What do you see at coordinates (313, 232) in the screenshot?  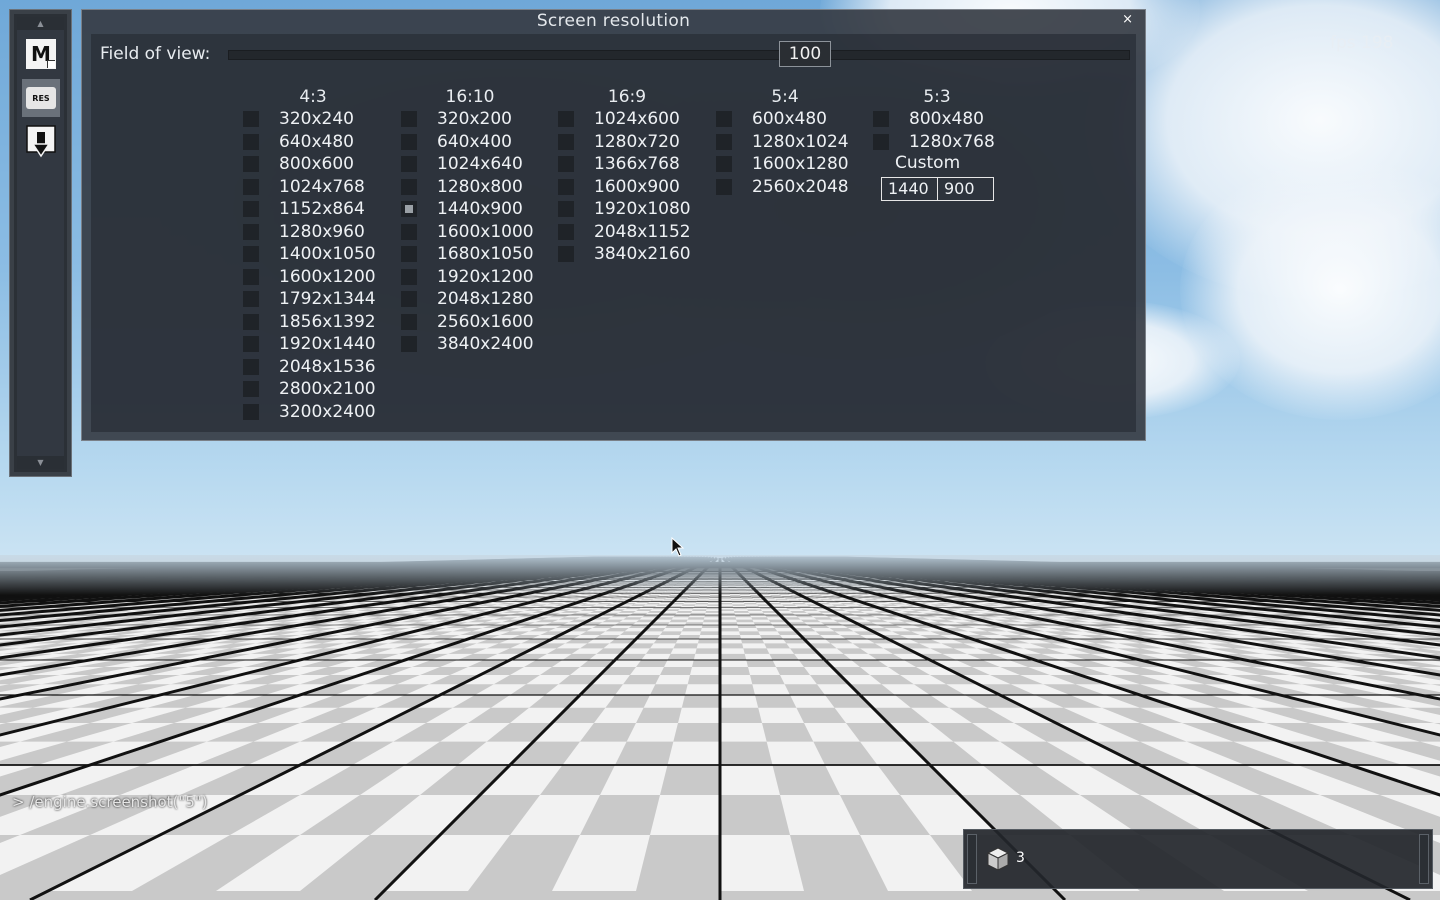 I see `resolution-option: 1280x960` at bounding box center [313, 232].